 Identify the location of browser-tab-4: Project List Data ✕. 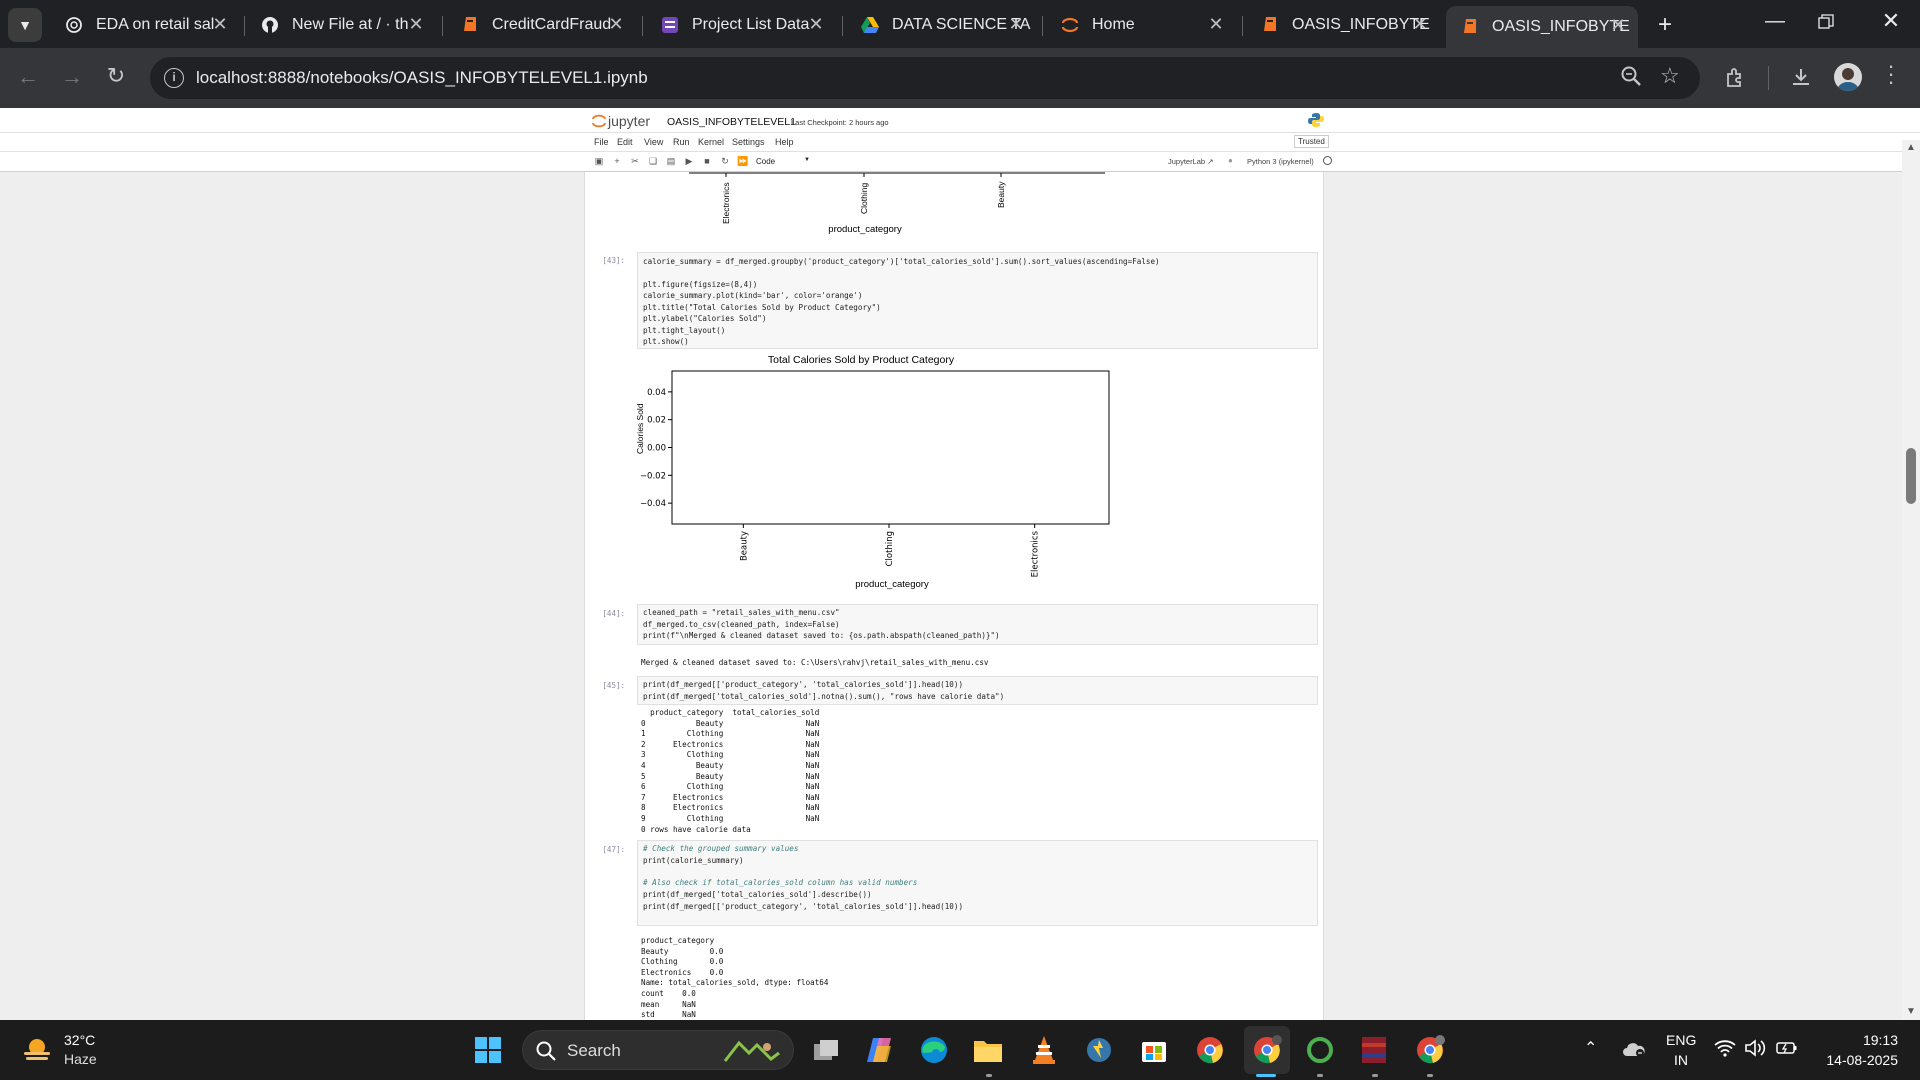
(741, 25).